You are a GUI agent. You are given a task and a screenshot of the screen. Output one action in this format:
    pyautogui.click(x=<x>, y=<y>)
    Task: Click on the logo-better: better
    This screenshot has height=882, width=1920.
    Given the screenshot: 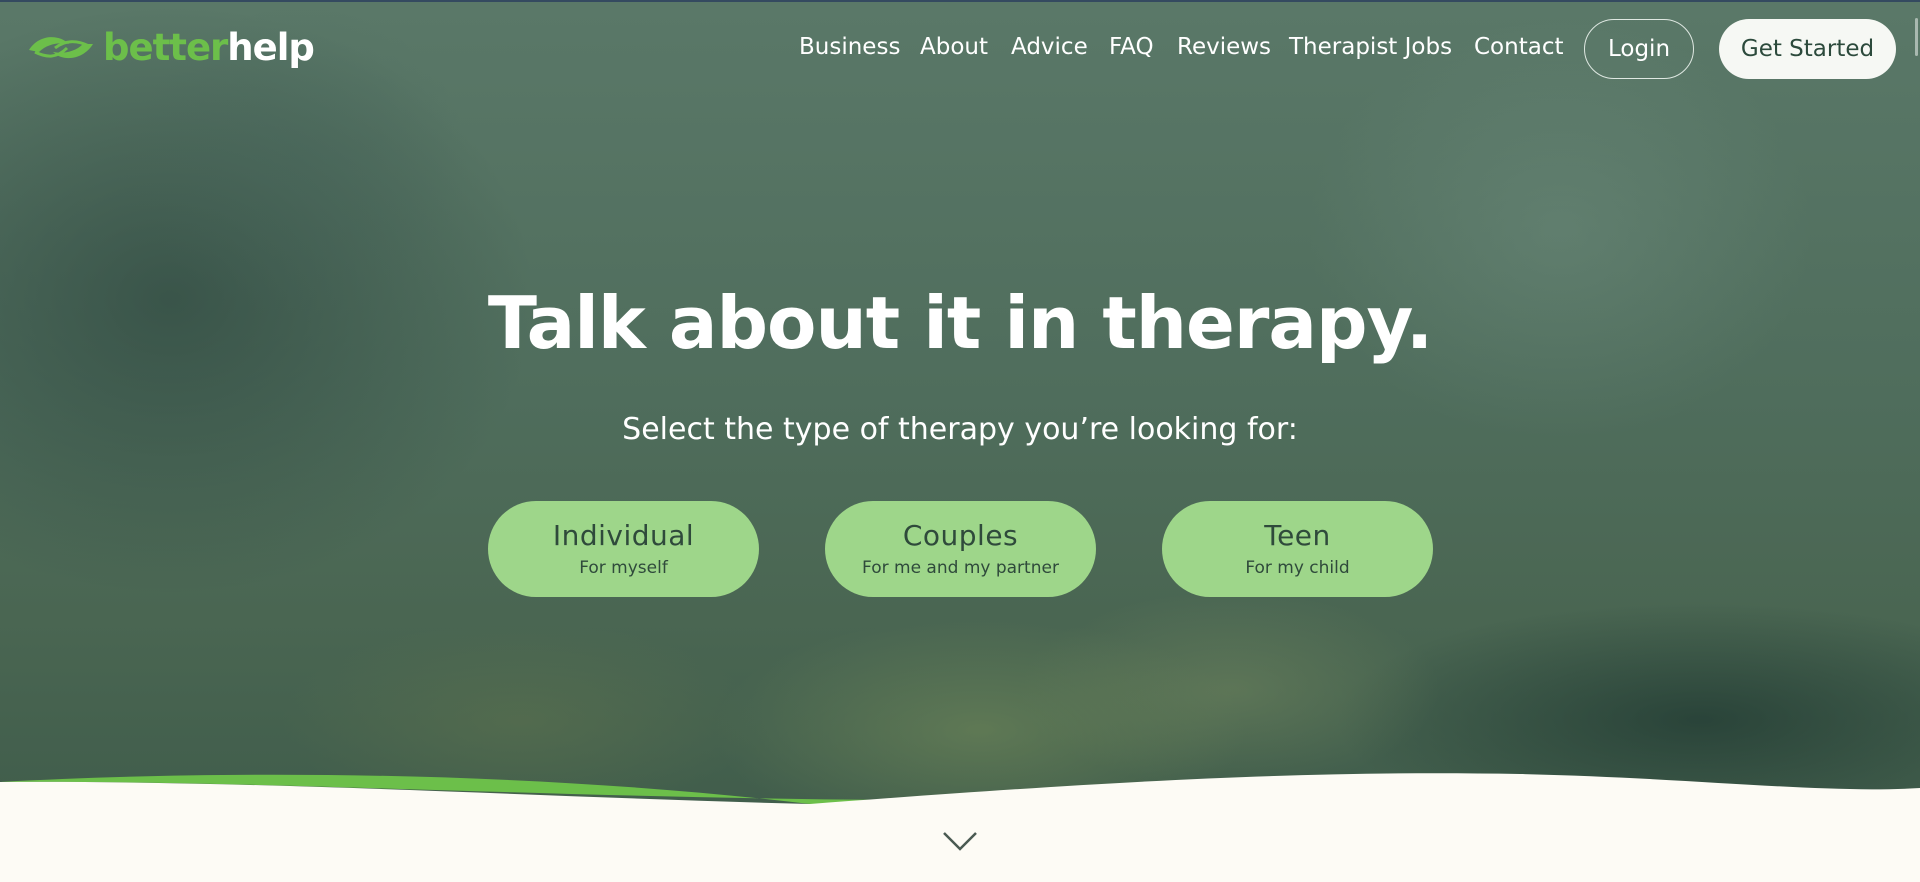 What is the action you would take?
    pyautogui.click(x=165, y=47)
    